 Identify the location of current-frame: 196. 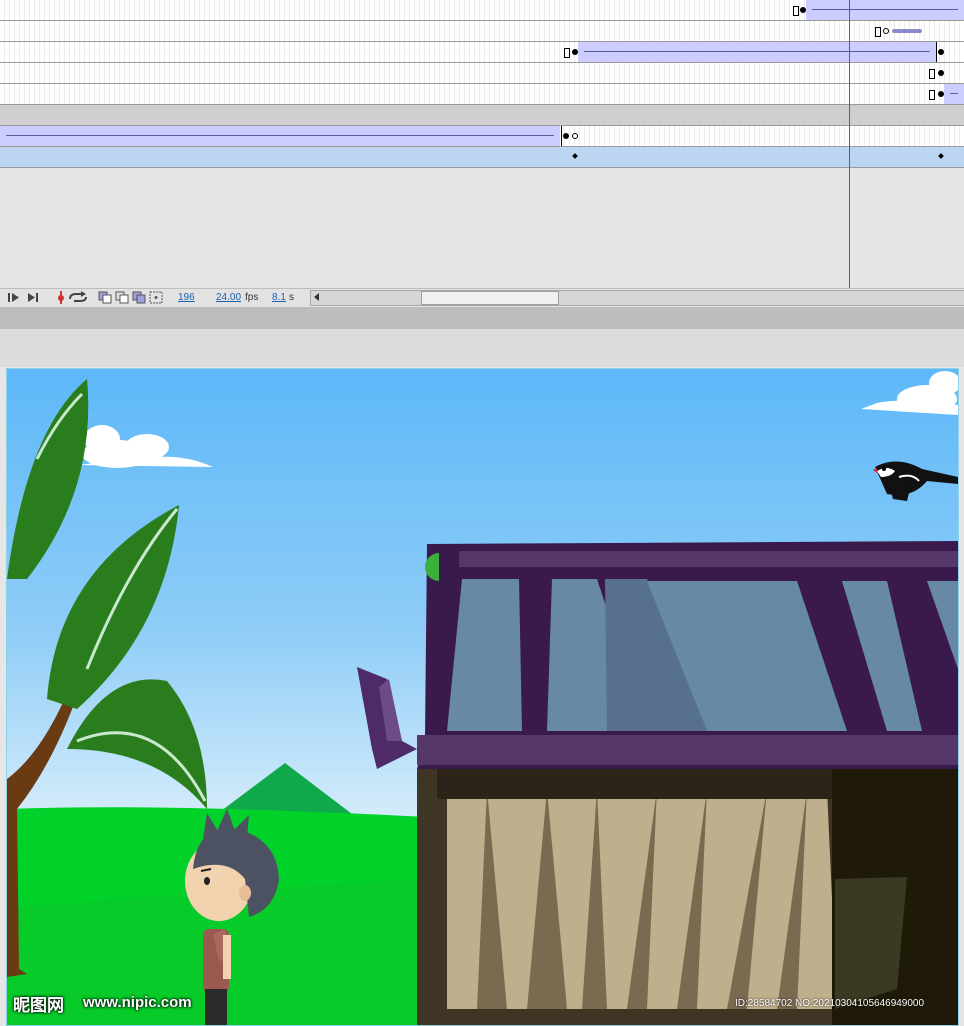
(186, 297).